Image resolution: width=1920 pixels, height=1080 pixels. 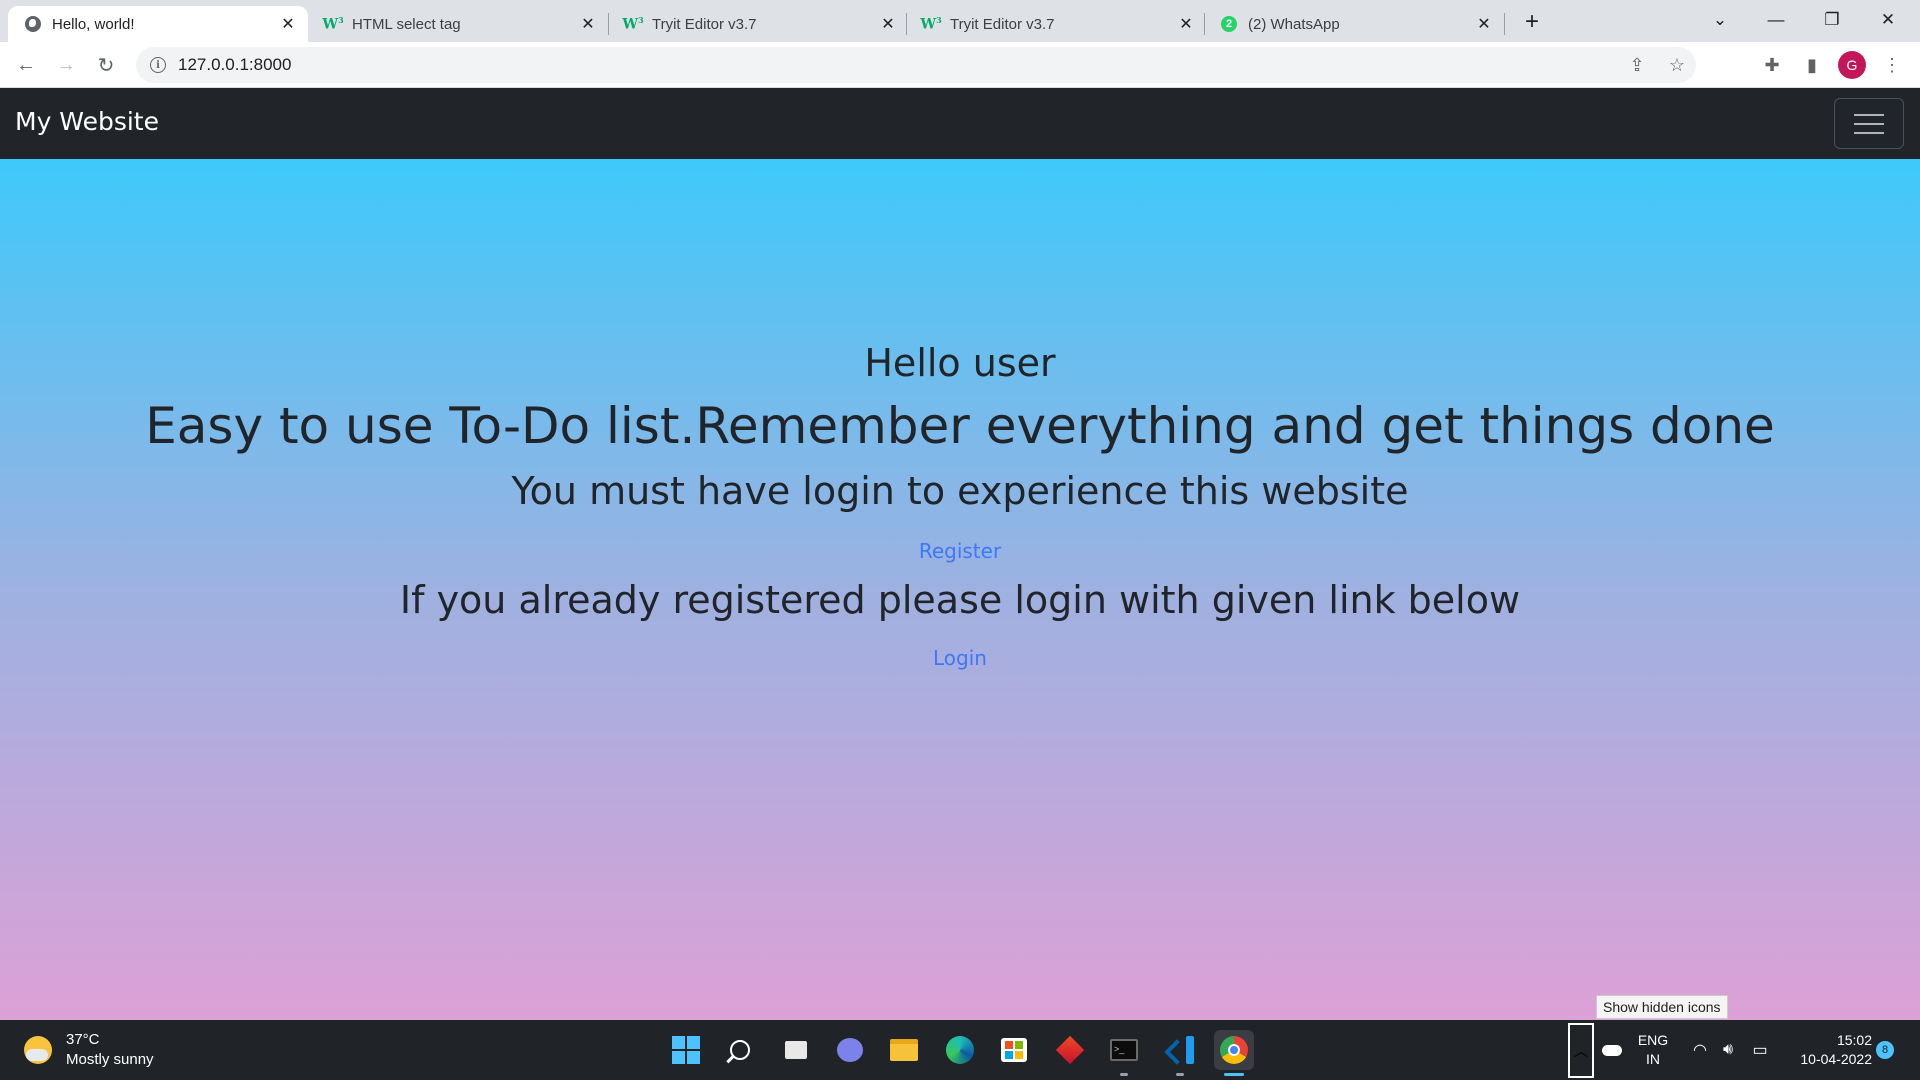 I want to click on whatsapp-icon: 2, so click(x=1229, y=24).